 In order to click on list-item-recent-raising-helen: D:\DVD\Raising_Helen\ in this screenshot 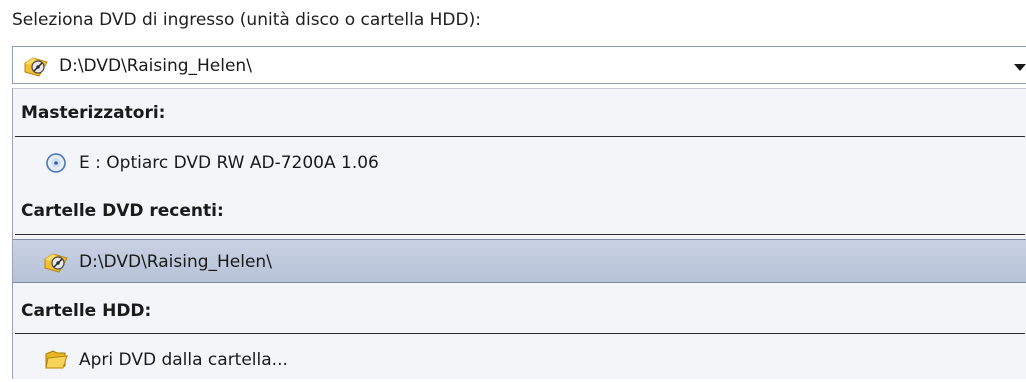, I will do `click(519, 261)`.